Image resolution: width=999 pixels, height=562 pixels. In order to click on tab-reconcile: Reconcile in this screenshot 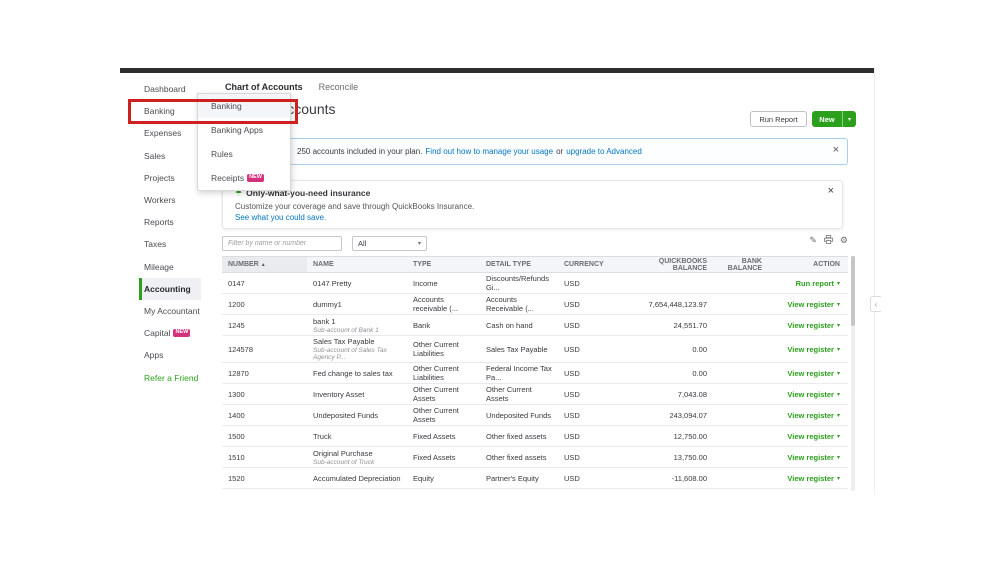, I will do `click(339, 87)`.